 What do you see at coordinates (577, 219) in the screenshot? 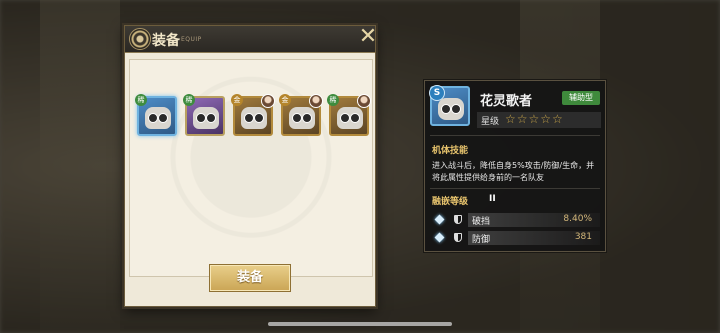
I see `stat-value: 8.40%` at bounding box center [577, 219].